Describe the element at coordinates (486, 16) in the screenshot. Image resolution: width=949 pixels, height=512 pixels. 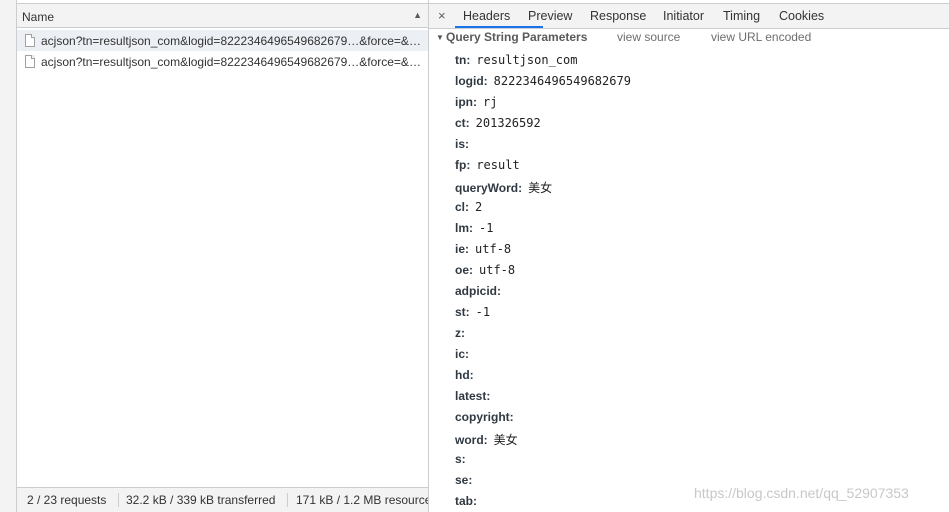
I see `tab-headers: Headers` at that location.